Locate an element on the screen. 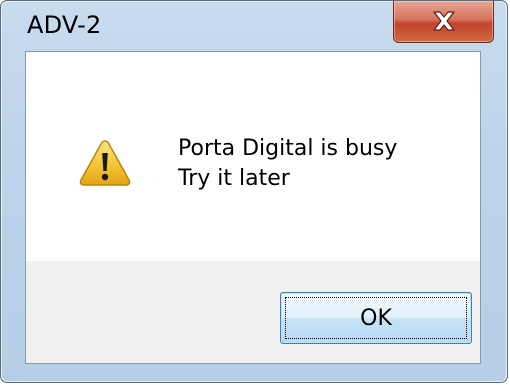 This screenshot has width=510, height=385. message-line-1: Porta Digital is busy is located at coordinates (288, 148).